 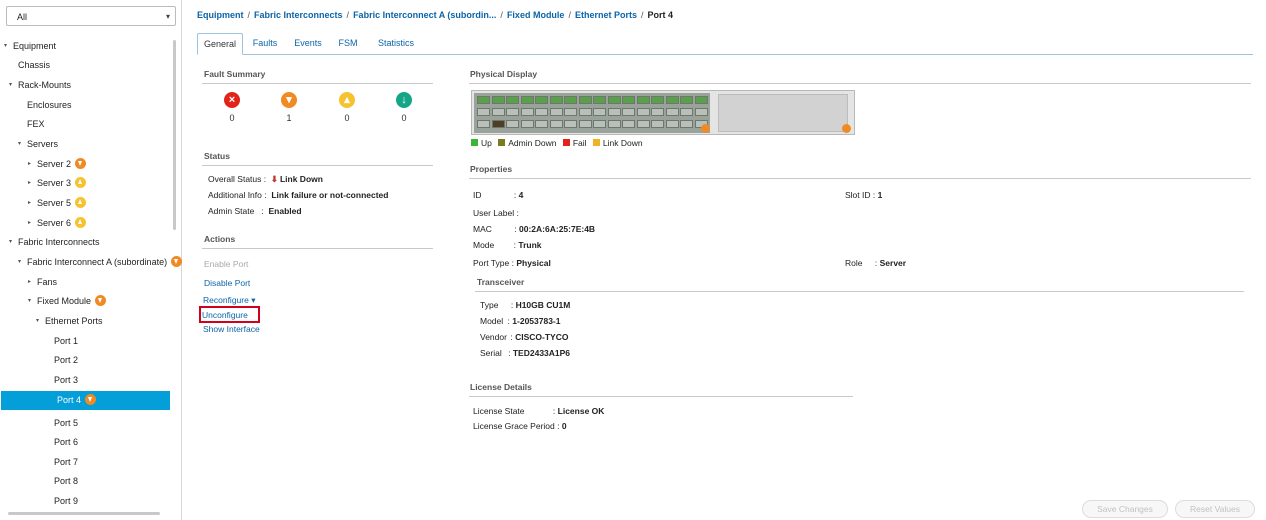 What do you see at coordinates (38, 144) in the screenshot?
I see `tree-item-servers: ▾ Servers` at bounding box center [38, 144].